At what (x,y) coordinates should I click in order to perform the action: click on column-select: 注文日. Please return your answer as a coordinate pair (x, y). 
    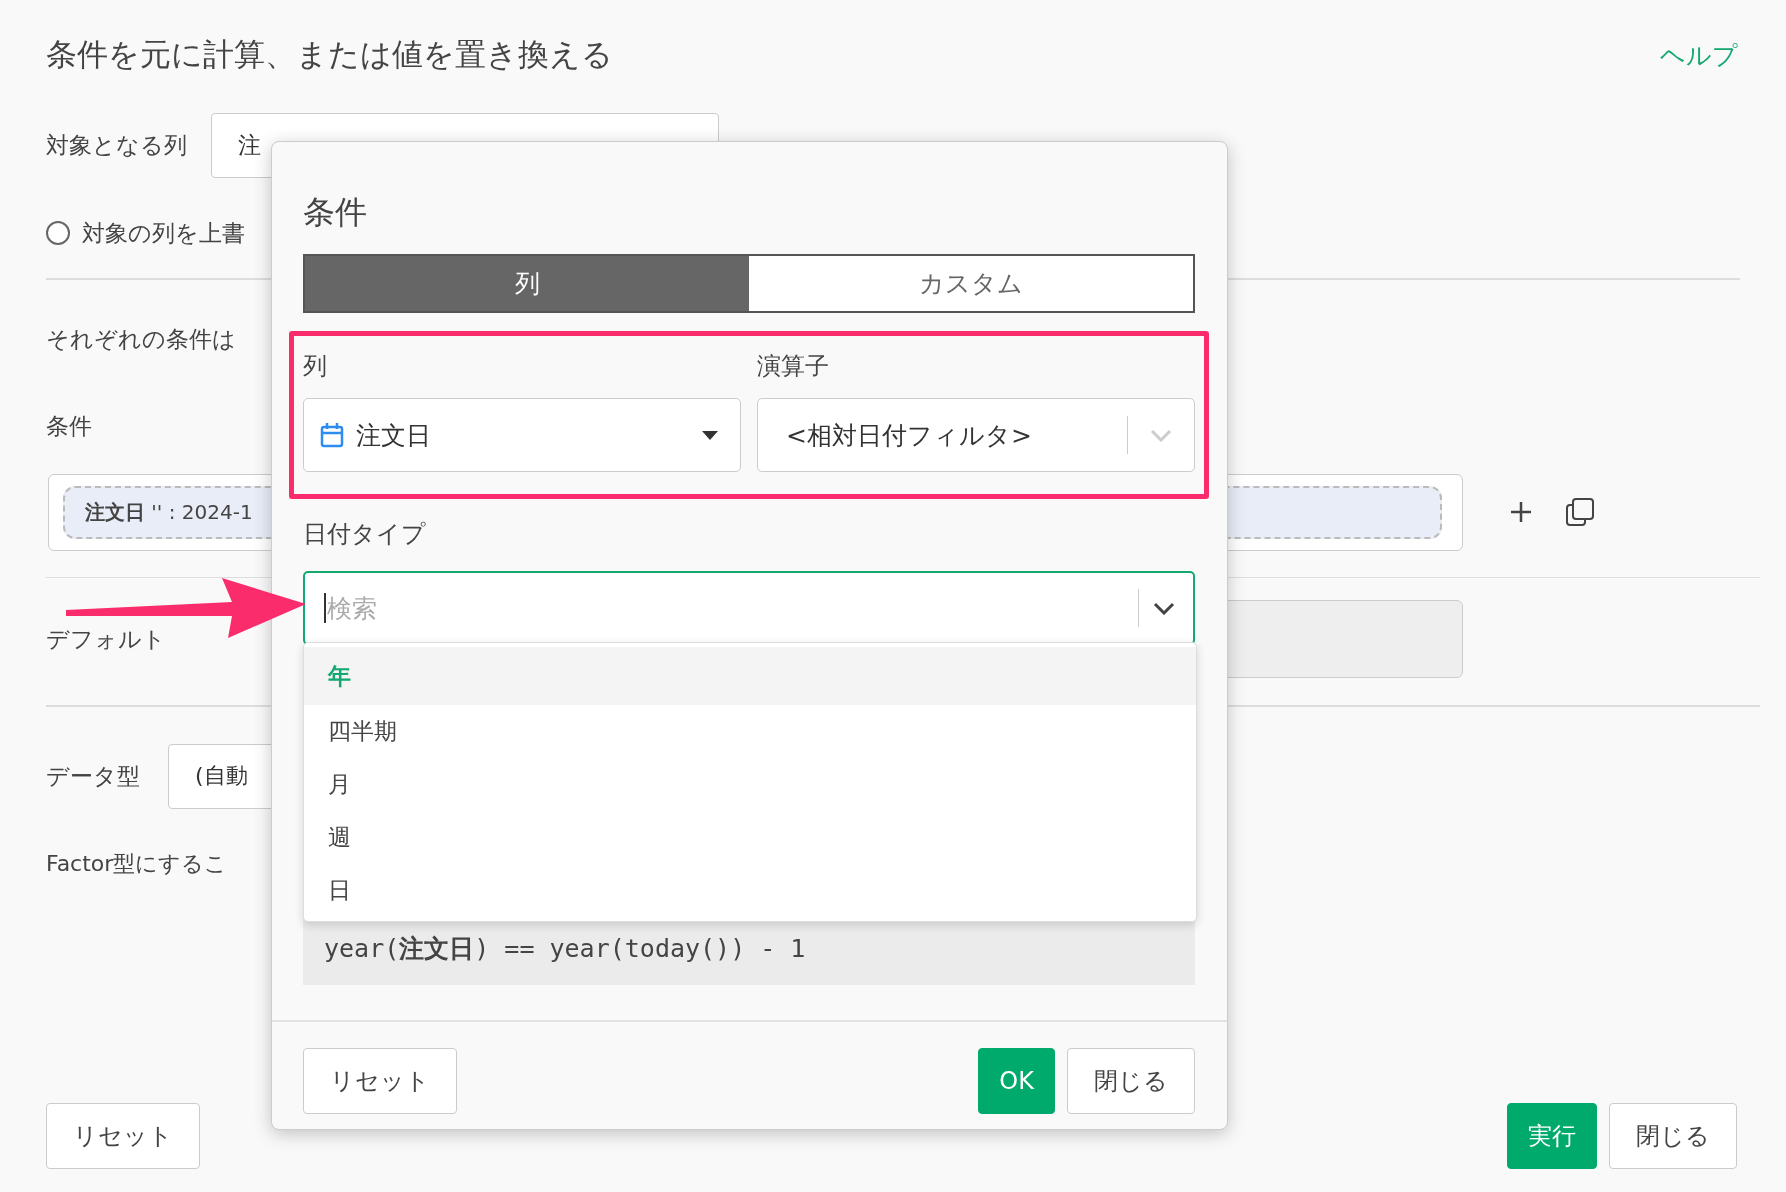
    Looking at the image, I should click on (522, 435).